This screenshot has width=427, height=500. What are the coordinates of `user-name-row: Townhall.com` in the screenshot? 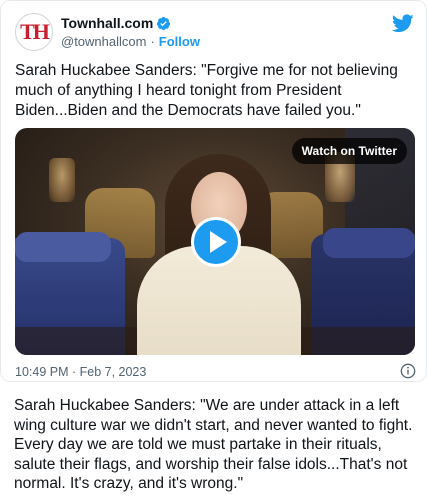 It's located at (116, 23).